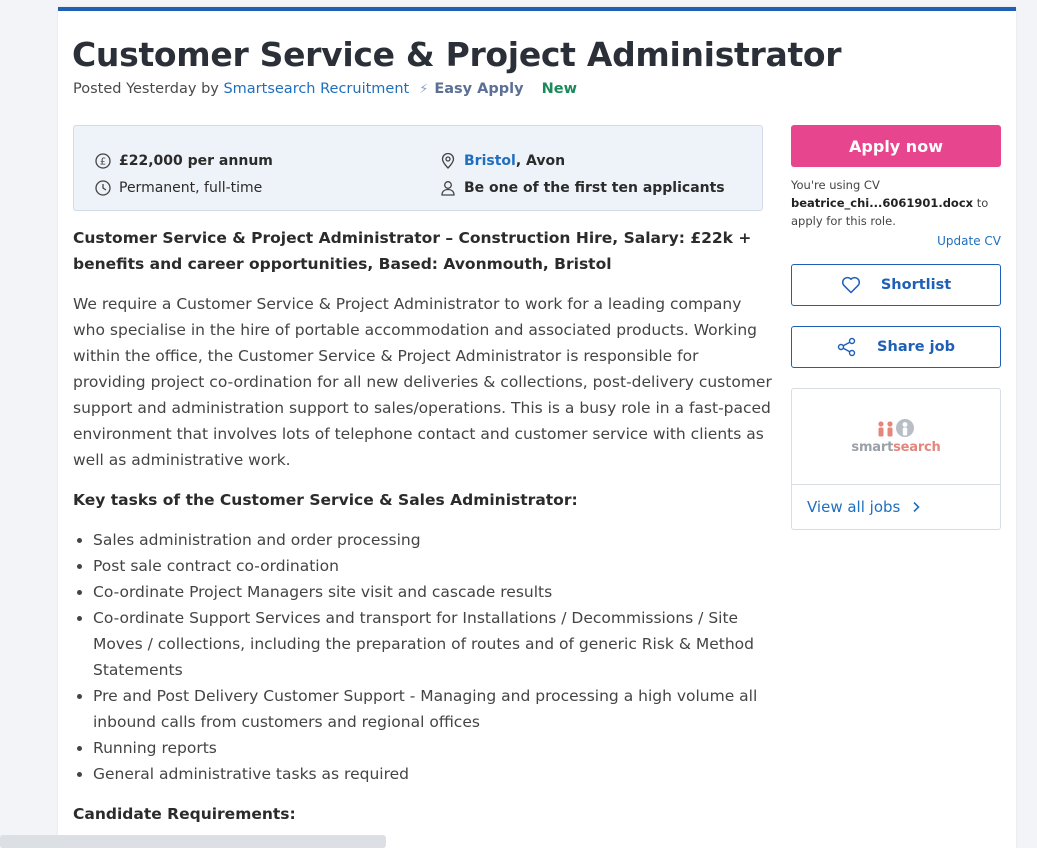 The height and width of the screenshot is (848, 1037). Describe the element at coordinates (882, 203) in the screenshot. I see `cv-filename: beatrice_chi...6061901.docx` at that location.